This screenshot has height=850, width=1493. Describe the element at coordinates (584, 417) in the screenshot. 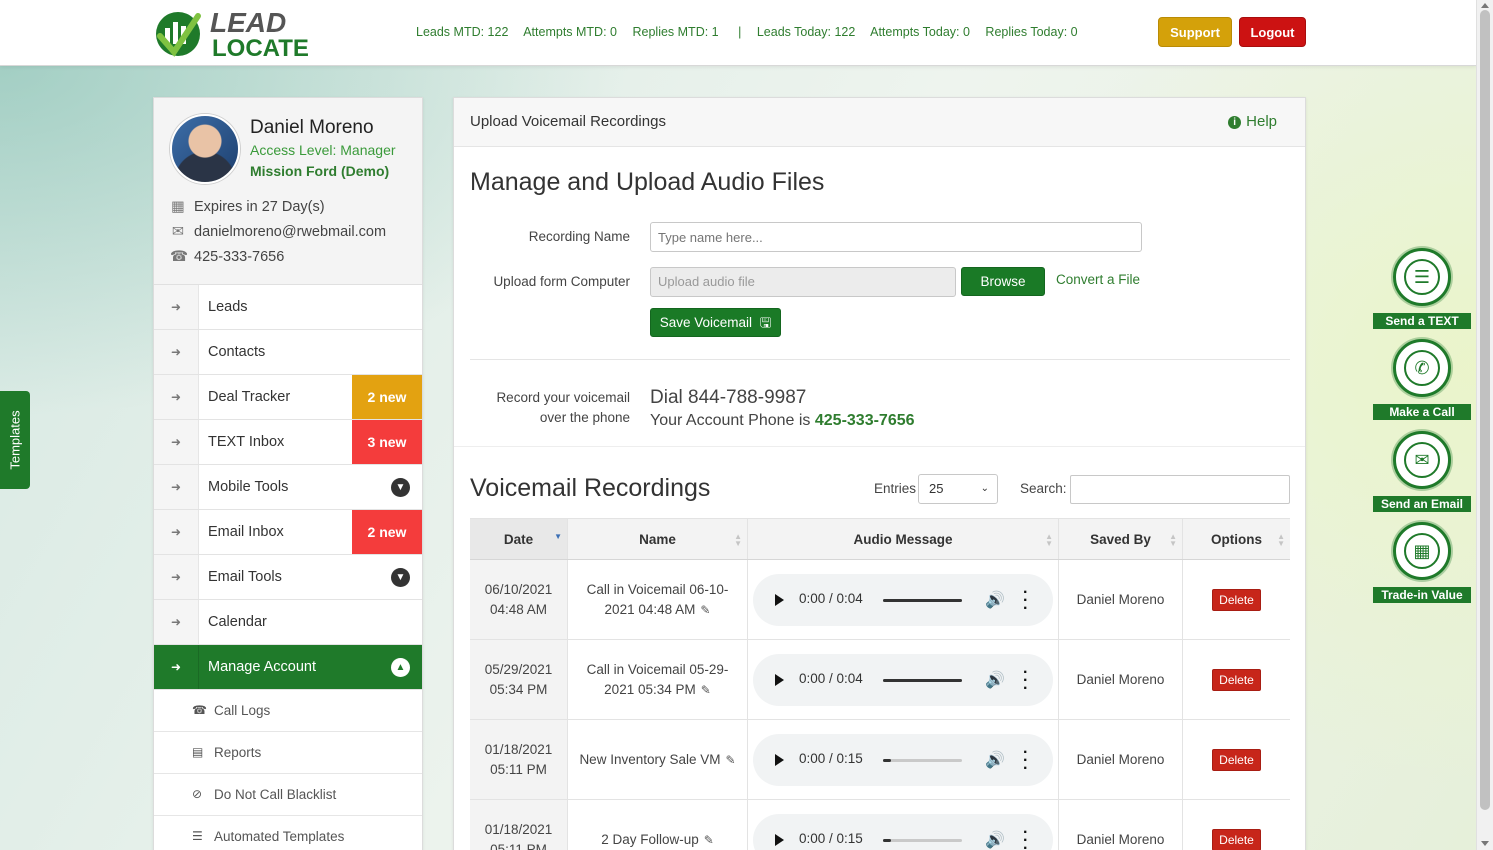

I see `record-phone-label-line2: over the phone` at that location.